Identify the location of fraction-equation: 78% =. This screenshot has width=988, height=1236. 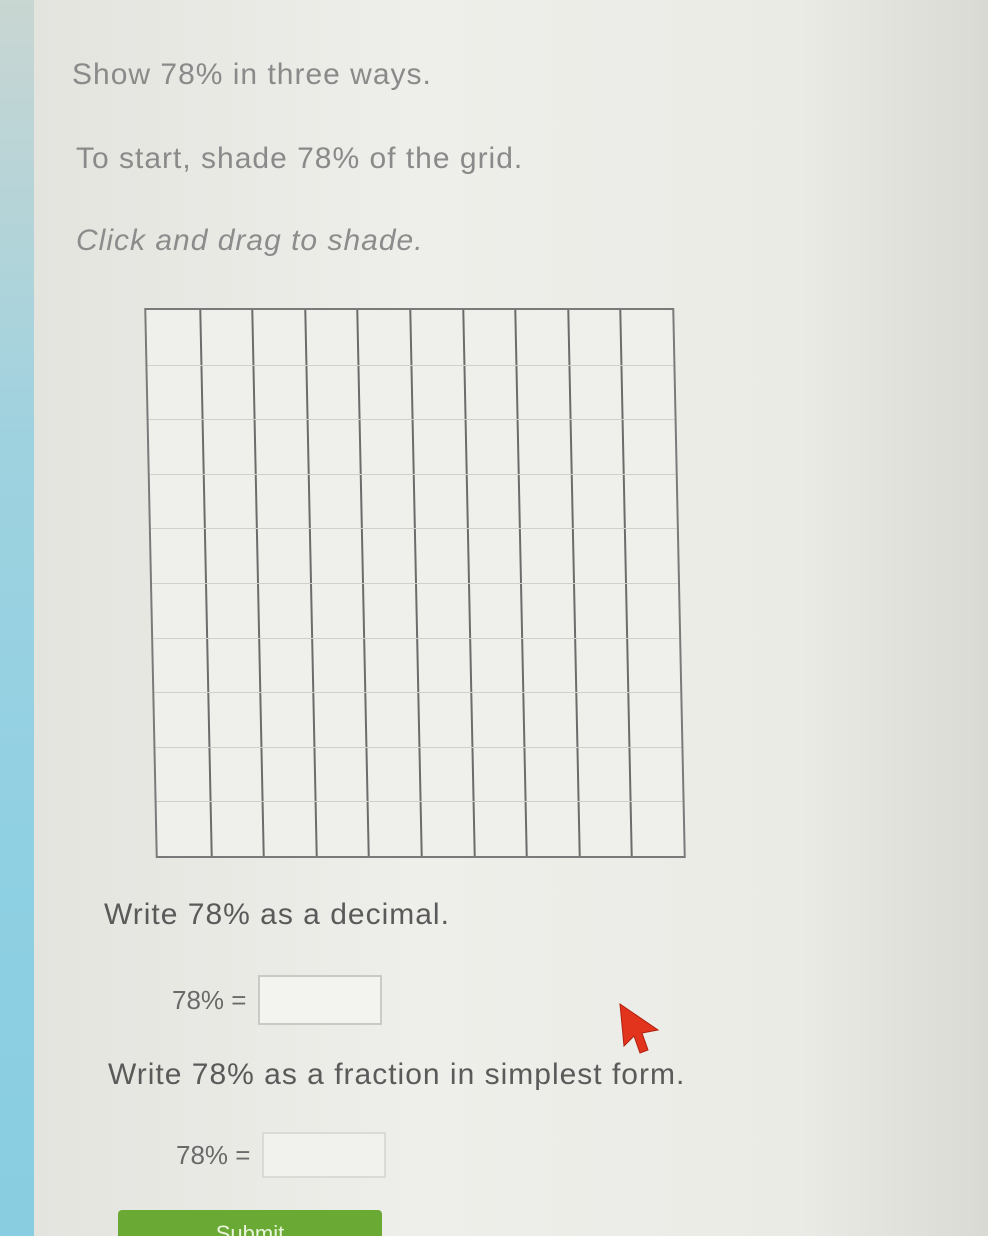
(281, 1155).